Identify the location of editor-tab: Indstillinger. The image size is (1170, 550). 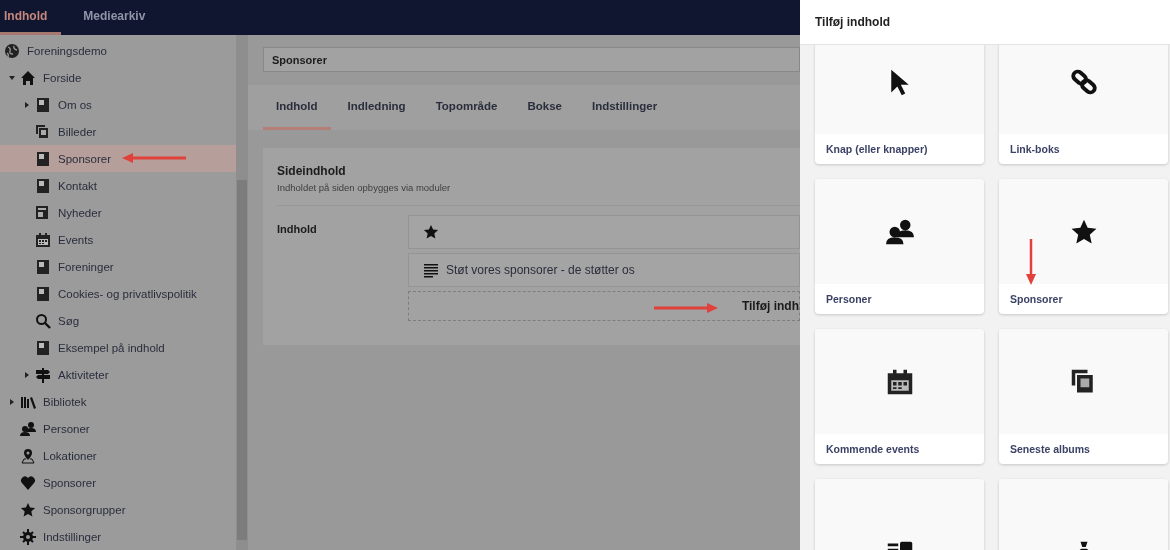
(624, 107).